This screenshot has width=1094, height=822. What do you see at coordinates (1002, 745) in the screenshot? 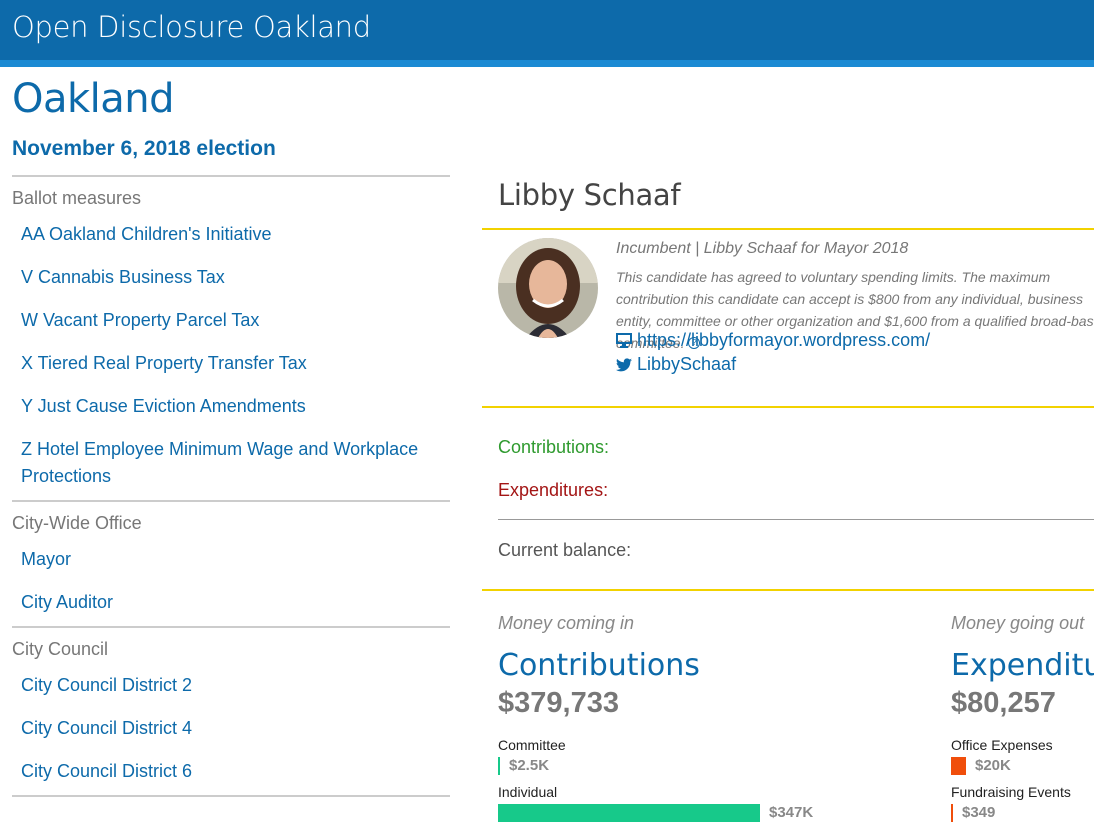
I see `category-label: Office Expenses` at bounding box center [1002, 745].